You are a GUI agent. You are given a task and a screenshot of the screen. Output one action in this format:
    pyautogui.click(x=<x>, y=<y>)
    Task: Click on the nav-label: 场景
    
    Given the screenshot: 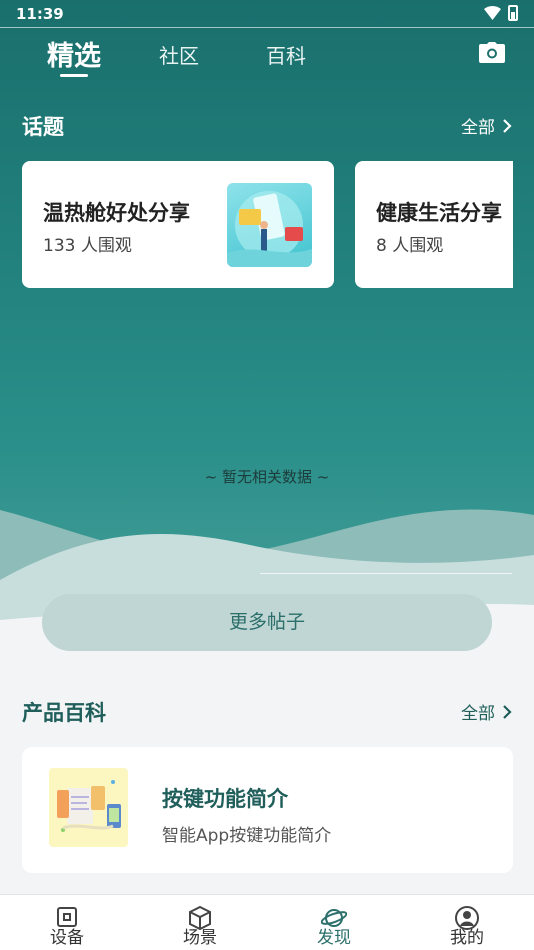 What is the action you would take?
    pyautogui.click(x=200, y=938)
    